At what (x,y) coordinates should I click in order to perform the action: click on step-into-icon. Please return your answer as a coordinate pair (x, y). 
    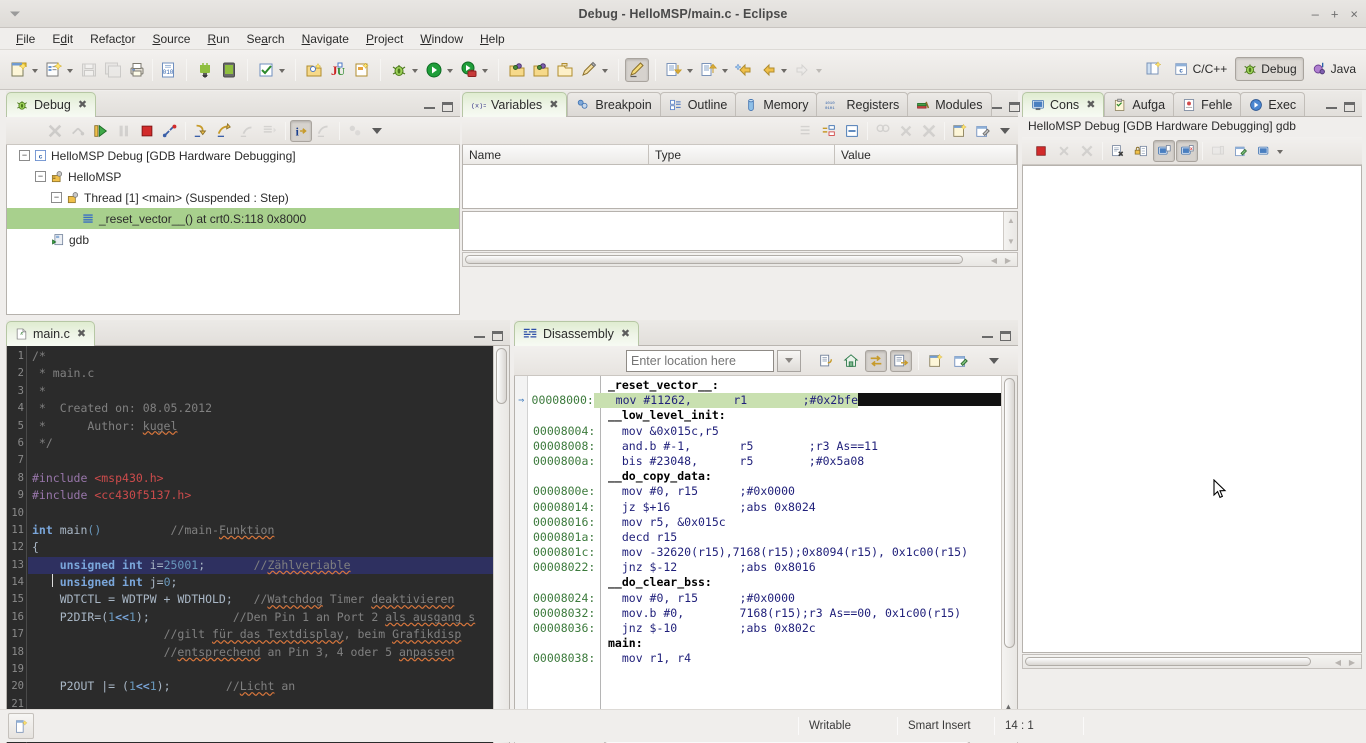
    Looking at the image, I should click on (201, 131).